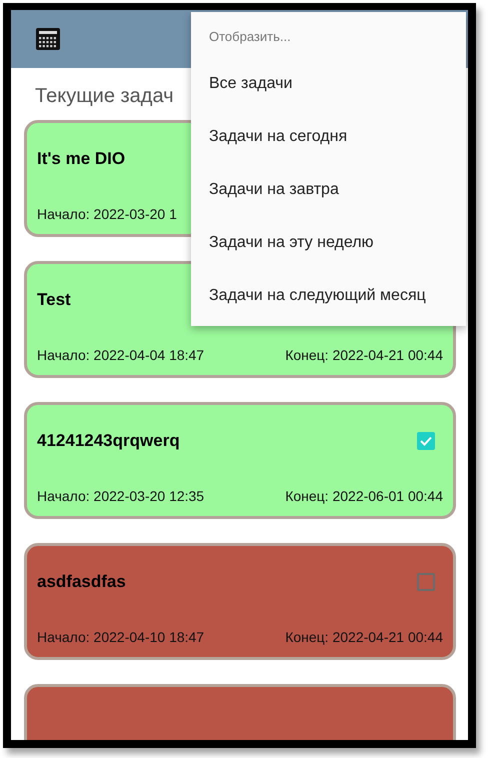 Image resolution: width=488 pixels, height=758 pixels. What do you see at coordinates (108, 441) in the screenshot?
I see `task-title: 41241243qrqwerq` at bounding box center [108, 441].